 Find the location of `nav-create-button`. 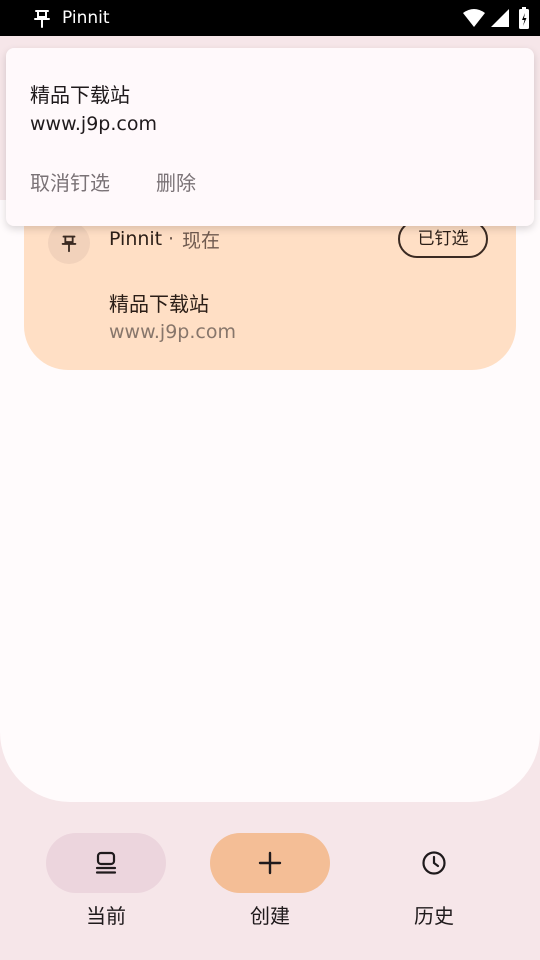

nav-create-button is located at coordinates (270, 863).